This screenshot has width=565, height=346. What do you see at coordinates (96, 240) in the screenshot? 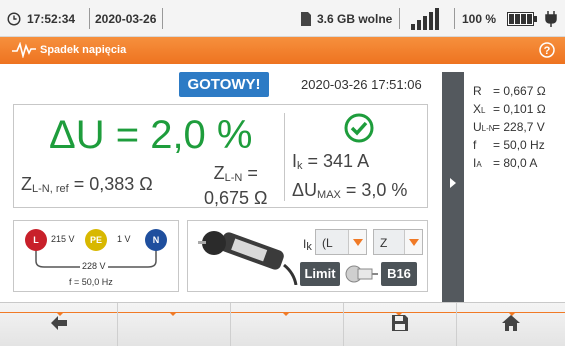
I see `terminal-pe: PE` at bounding box center [96, 240].